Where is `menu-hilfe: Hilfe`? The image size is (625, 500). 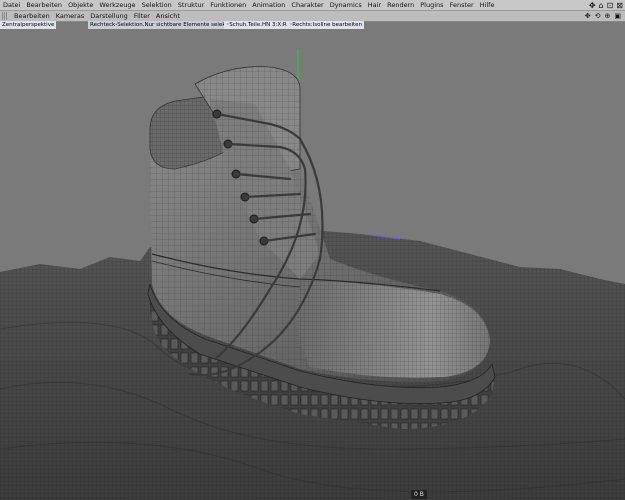
menu-hilfe: Hilfe is located at coordinates (487, 5).